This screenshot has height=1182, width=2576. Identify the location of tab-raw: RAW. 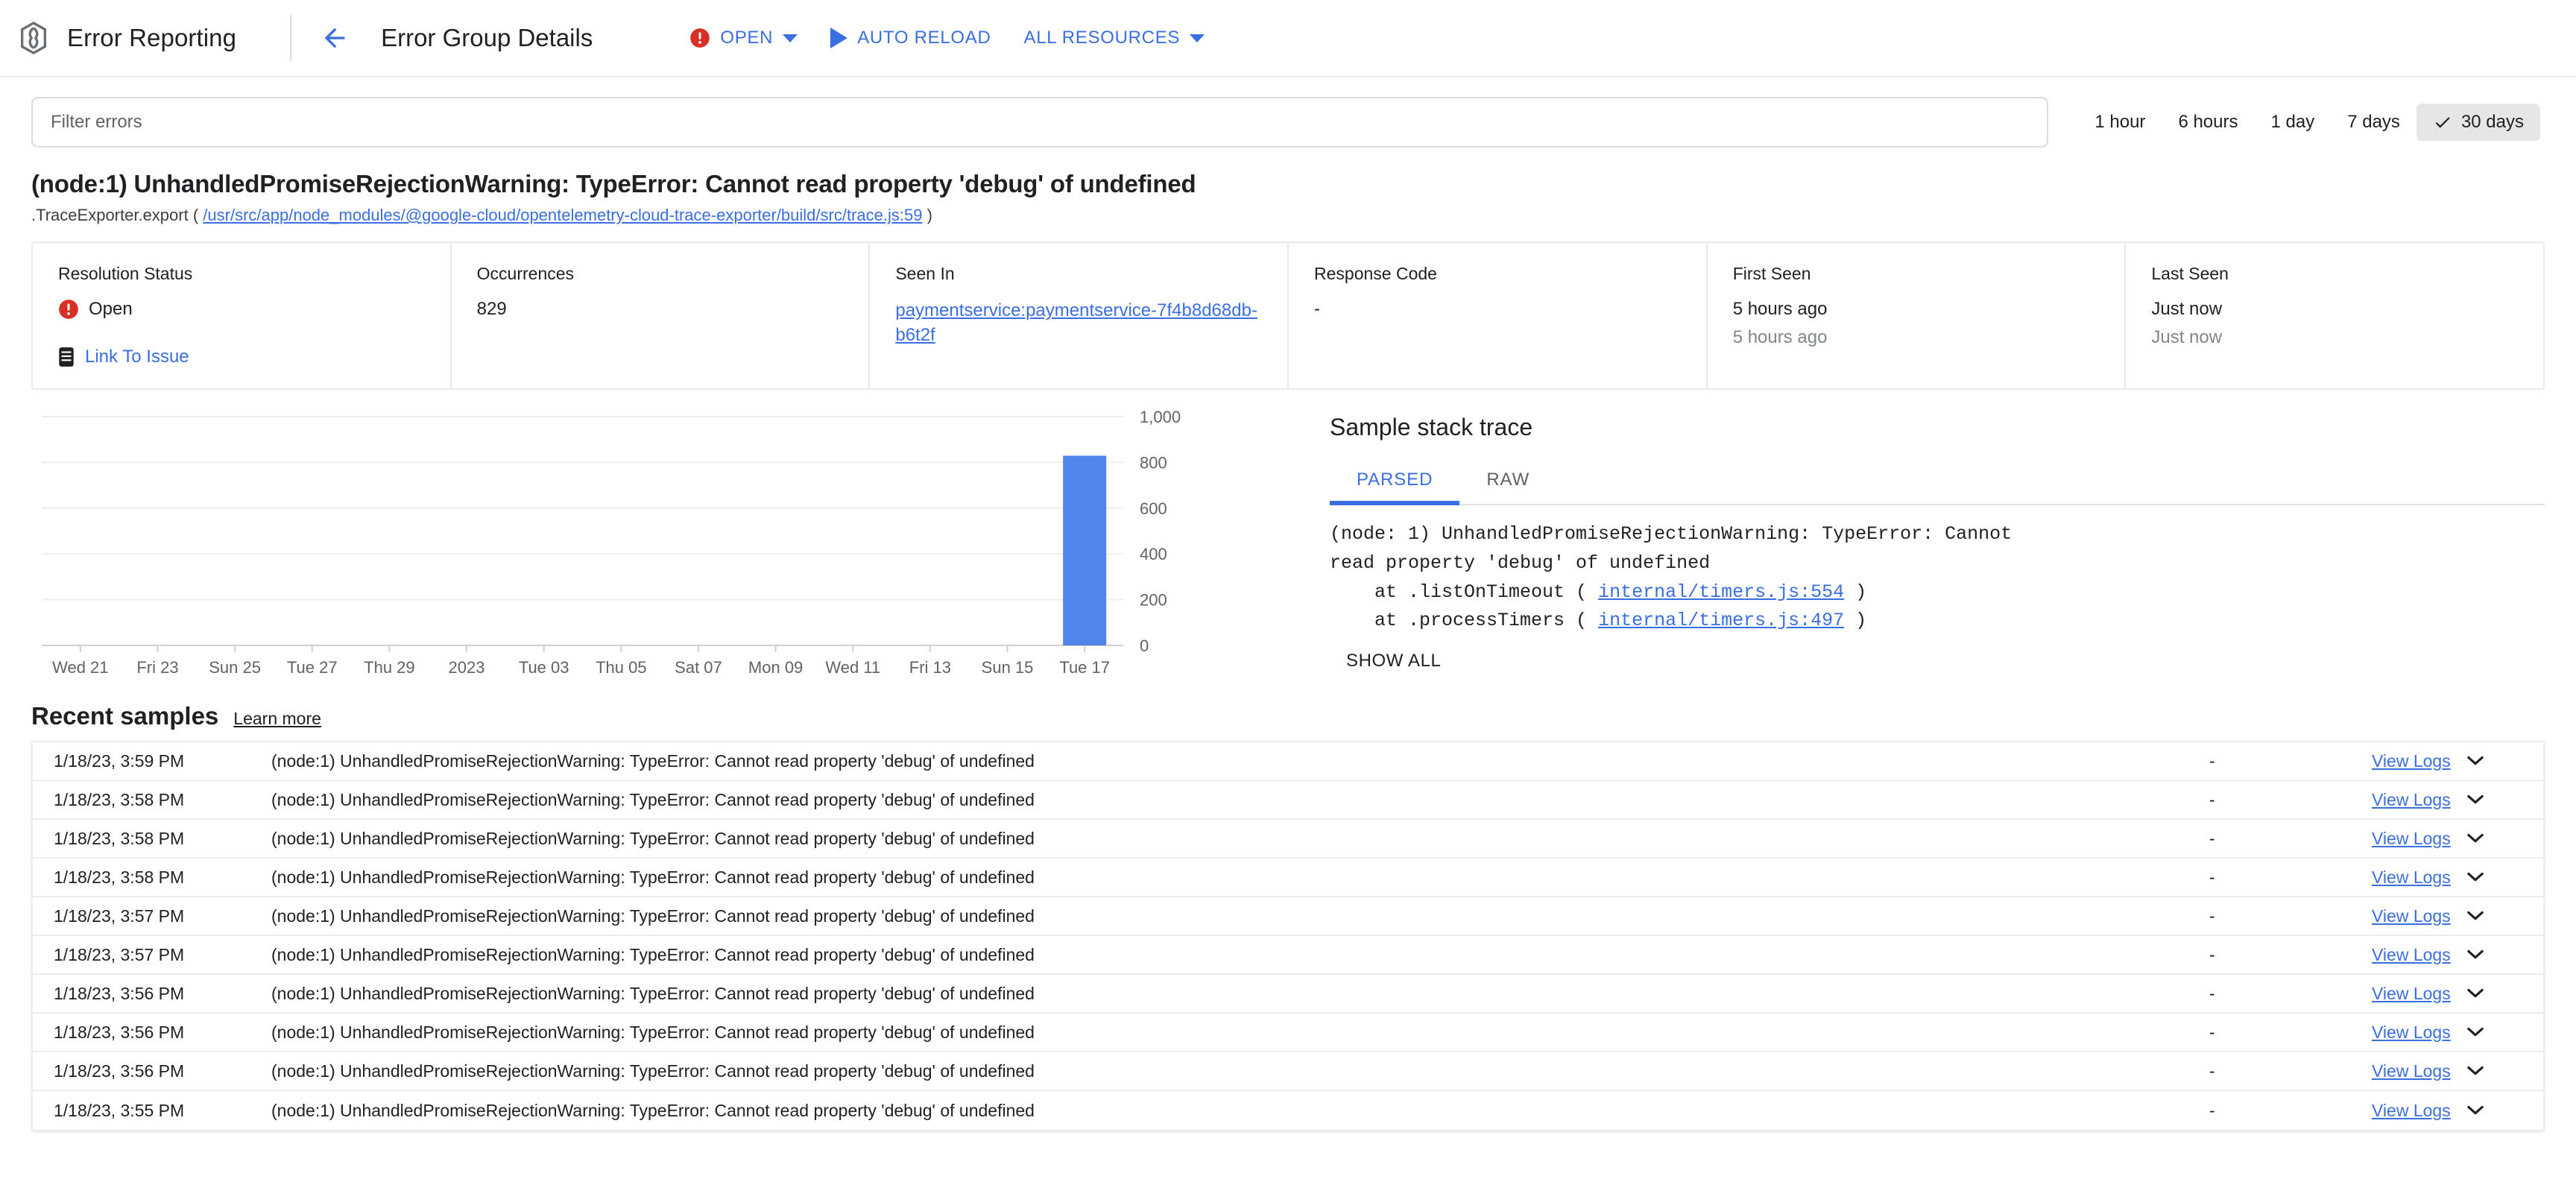
(1508, 481).